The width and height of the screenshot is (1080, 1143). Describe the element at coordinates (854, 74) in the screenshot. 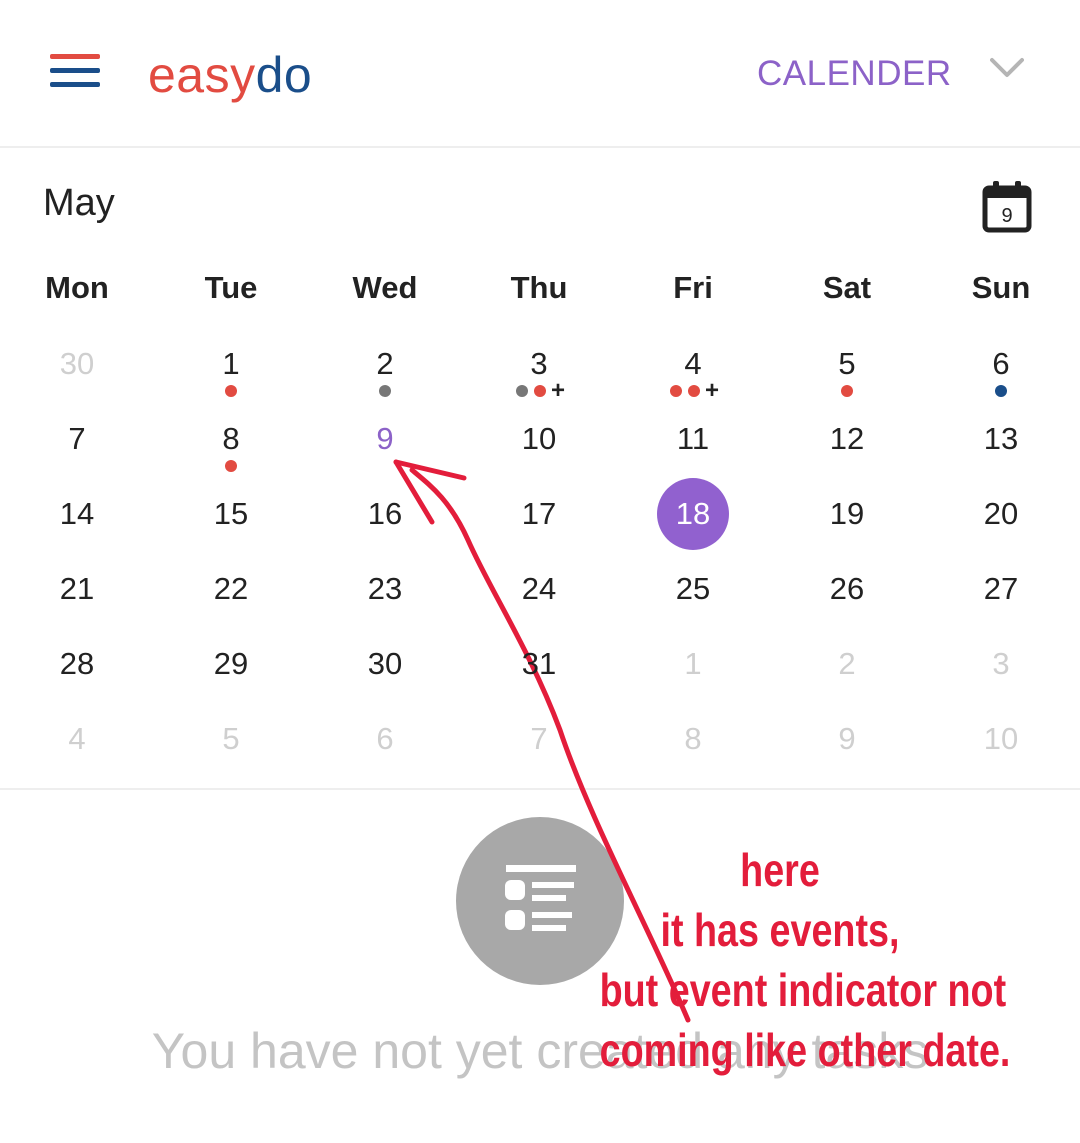

I see `view-selector-label: CALENDER` at that location.